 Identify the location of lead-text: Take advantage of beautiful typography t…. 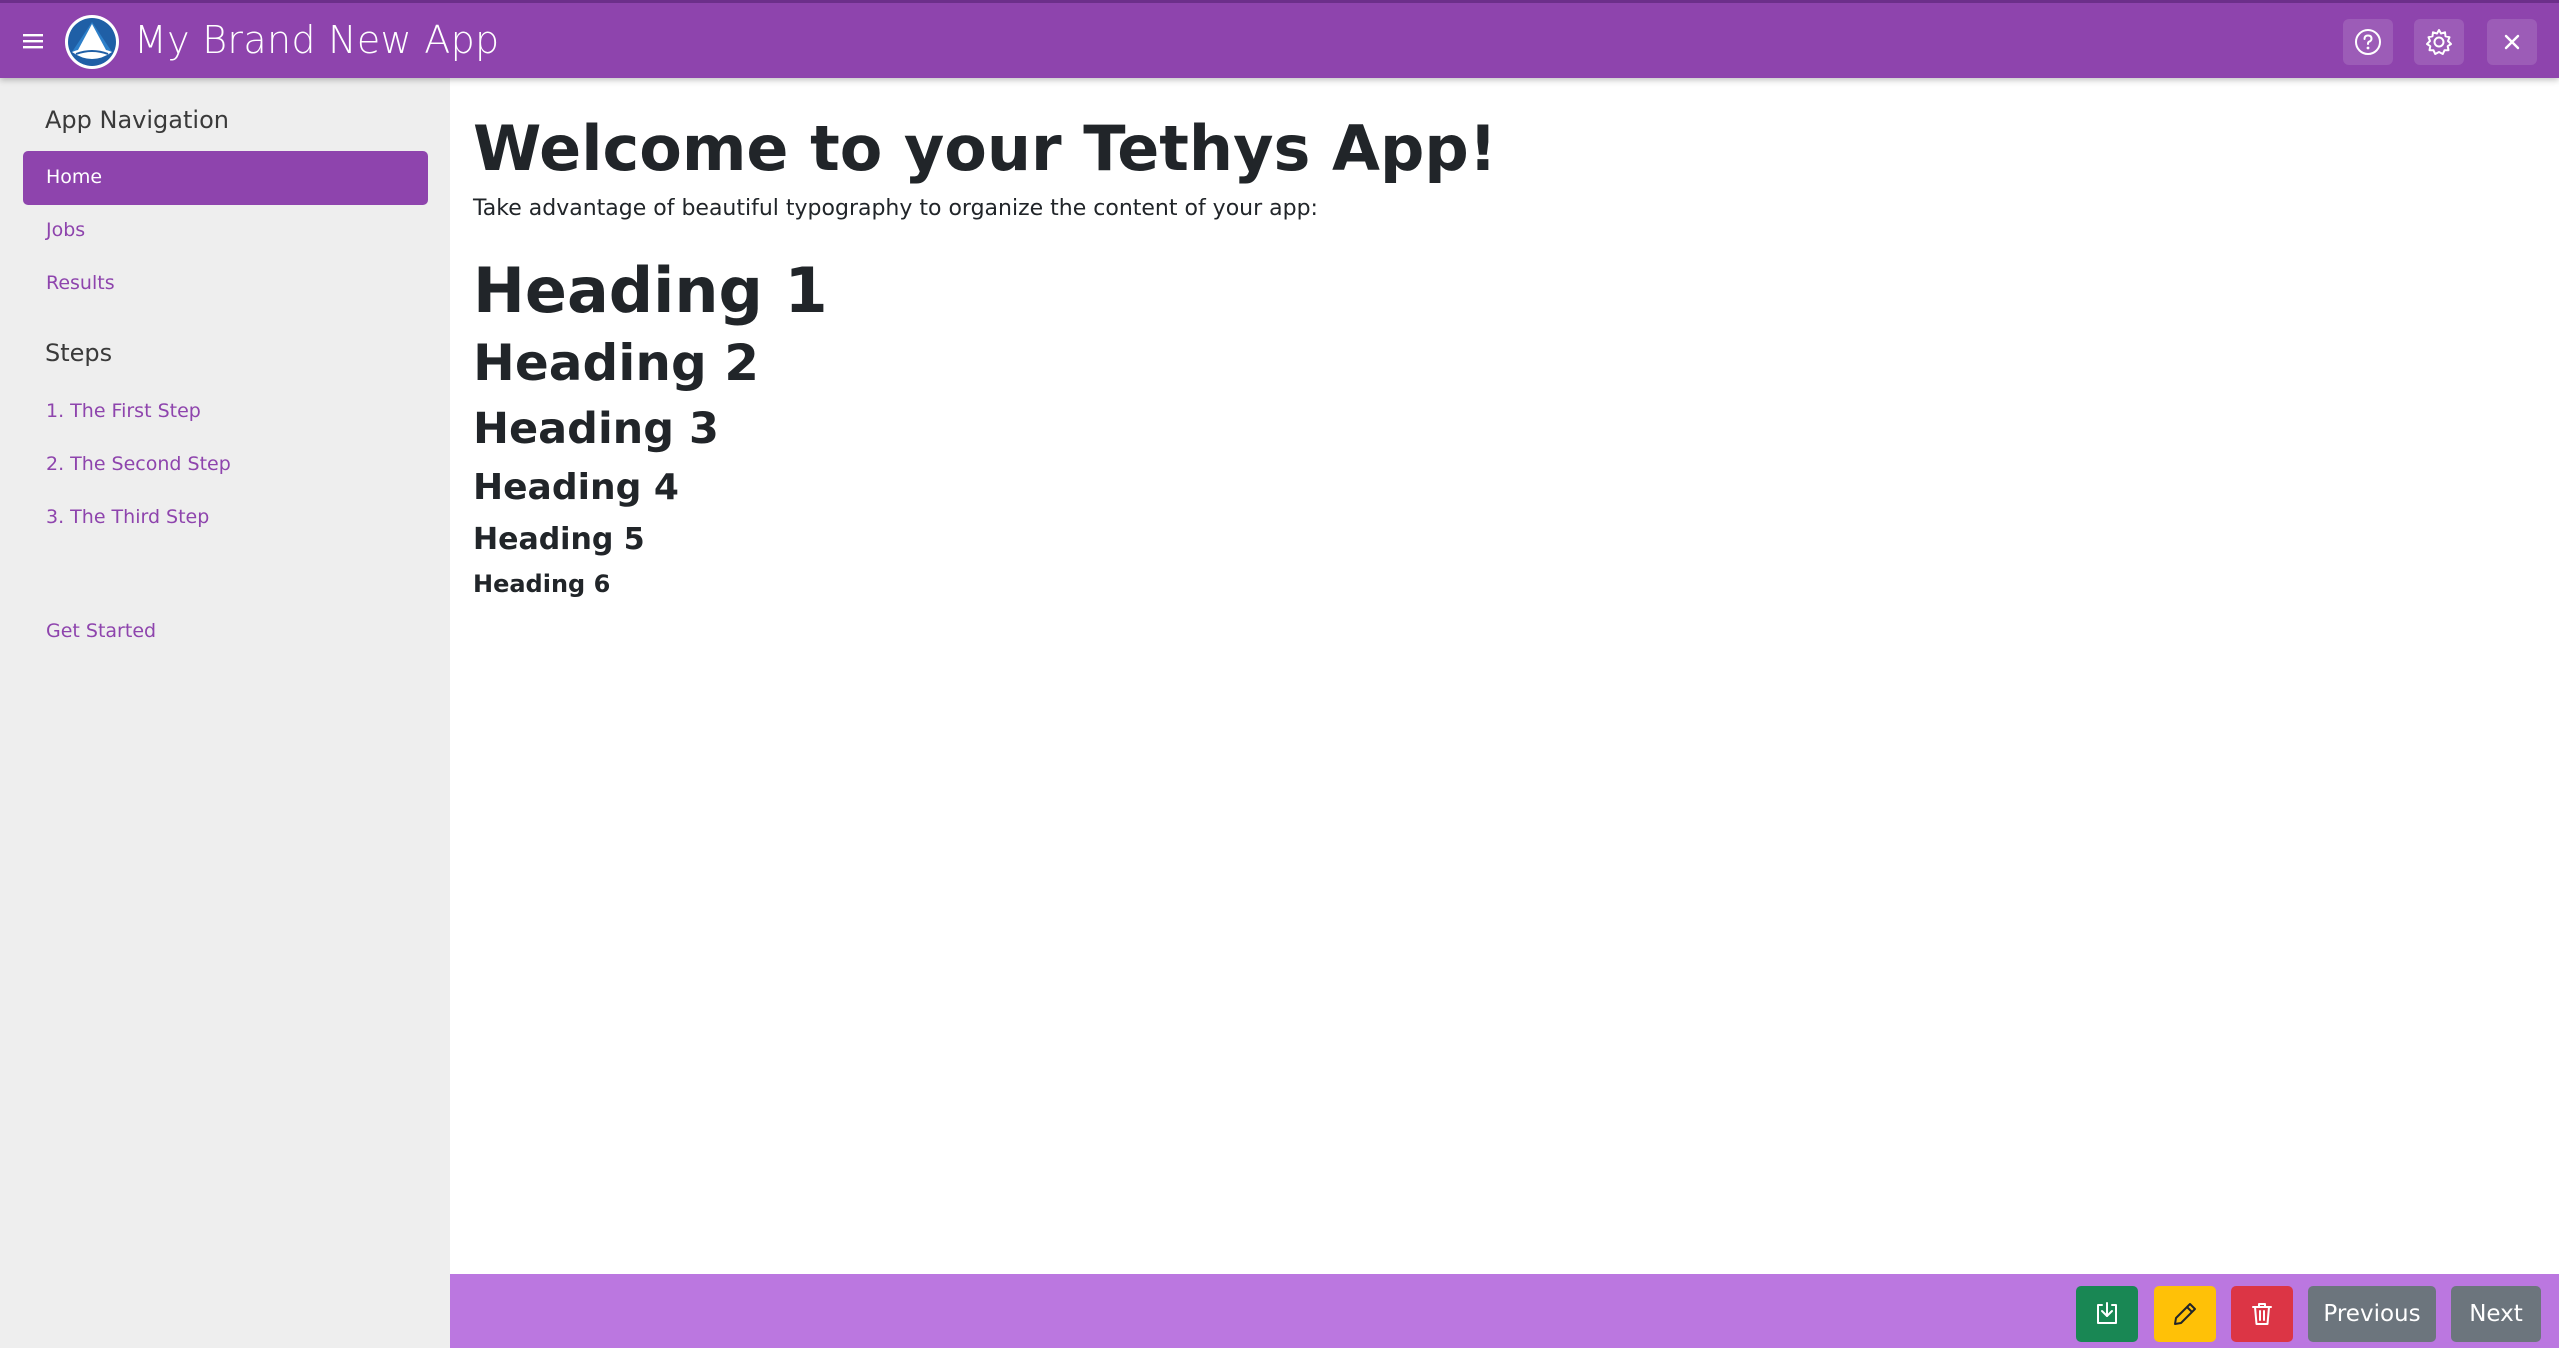
(895, 208).